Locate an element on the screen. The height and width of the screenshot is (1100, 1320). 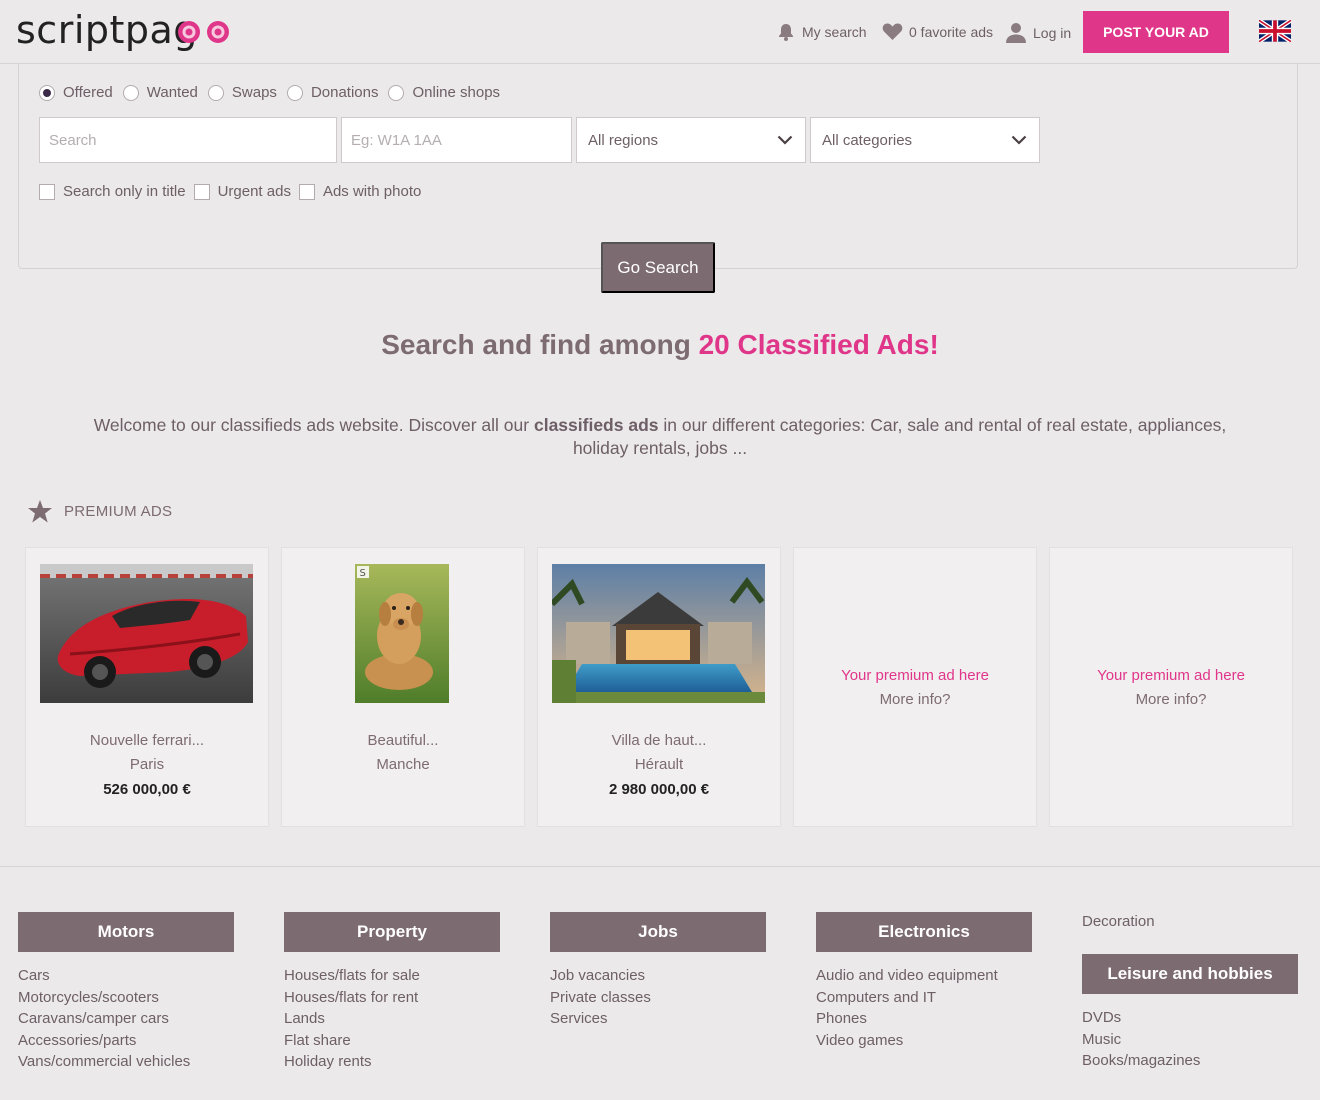
subcategory-link: Cars is located at coordinates (104, 976).